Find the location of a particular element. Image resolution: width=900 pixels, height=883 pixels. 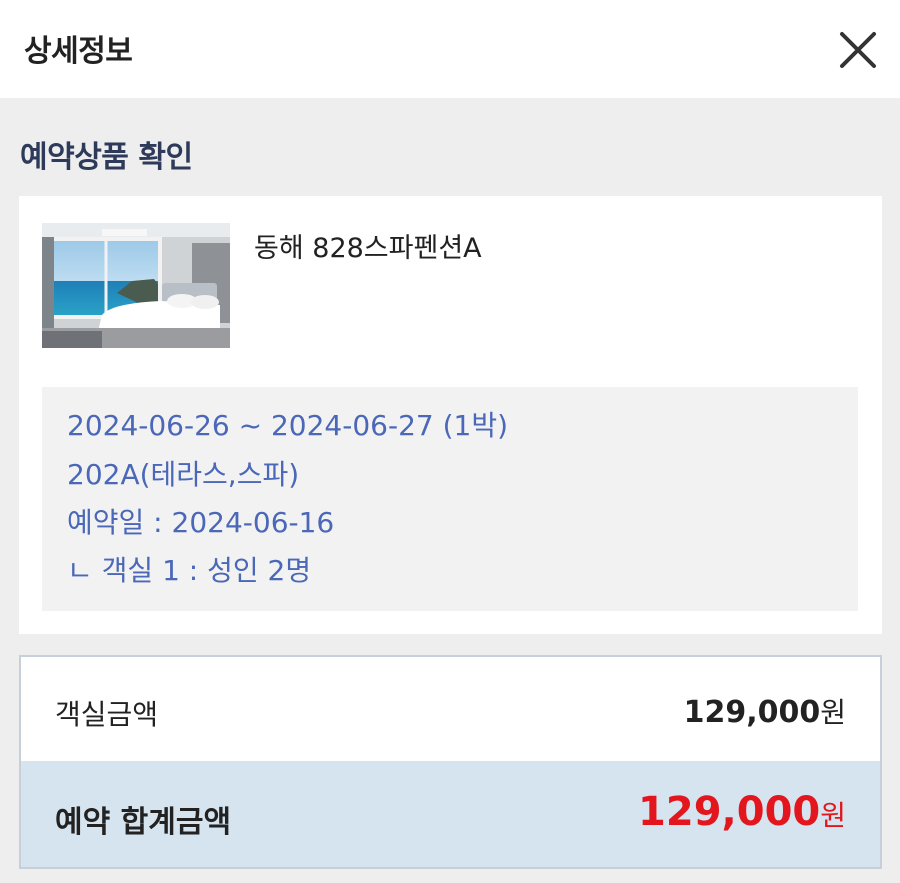

close-icon is located at coordinates (858, 50).